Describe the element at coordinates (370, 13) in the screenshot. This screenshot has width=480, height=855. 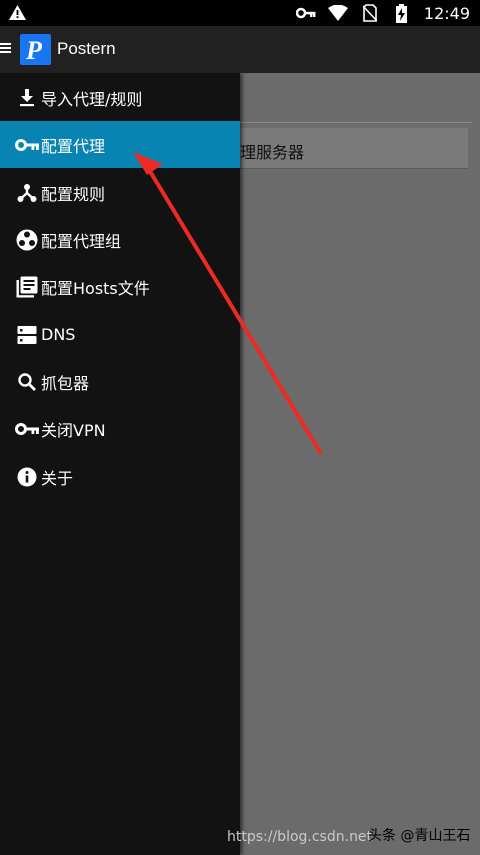
I see `no-sim-icon` at that location.